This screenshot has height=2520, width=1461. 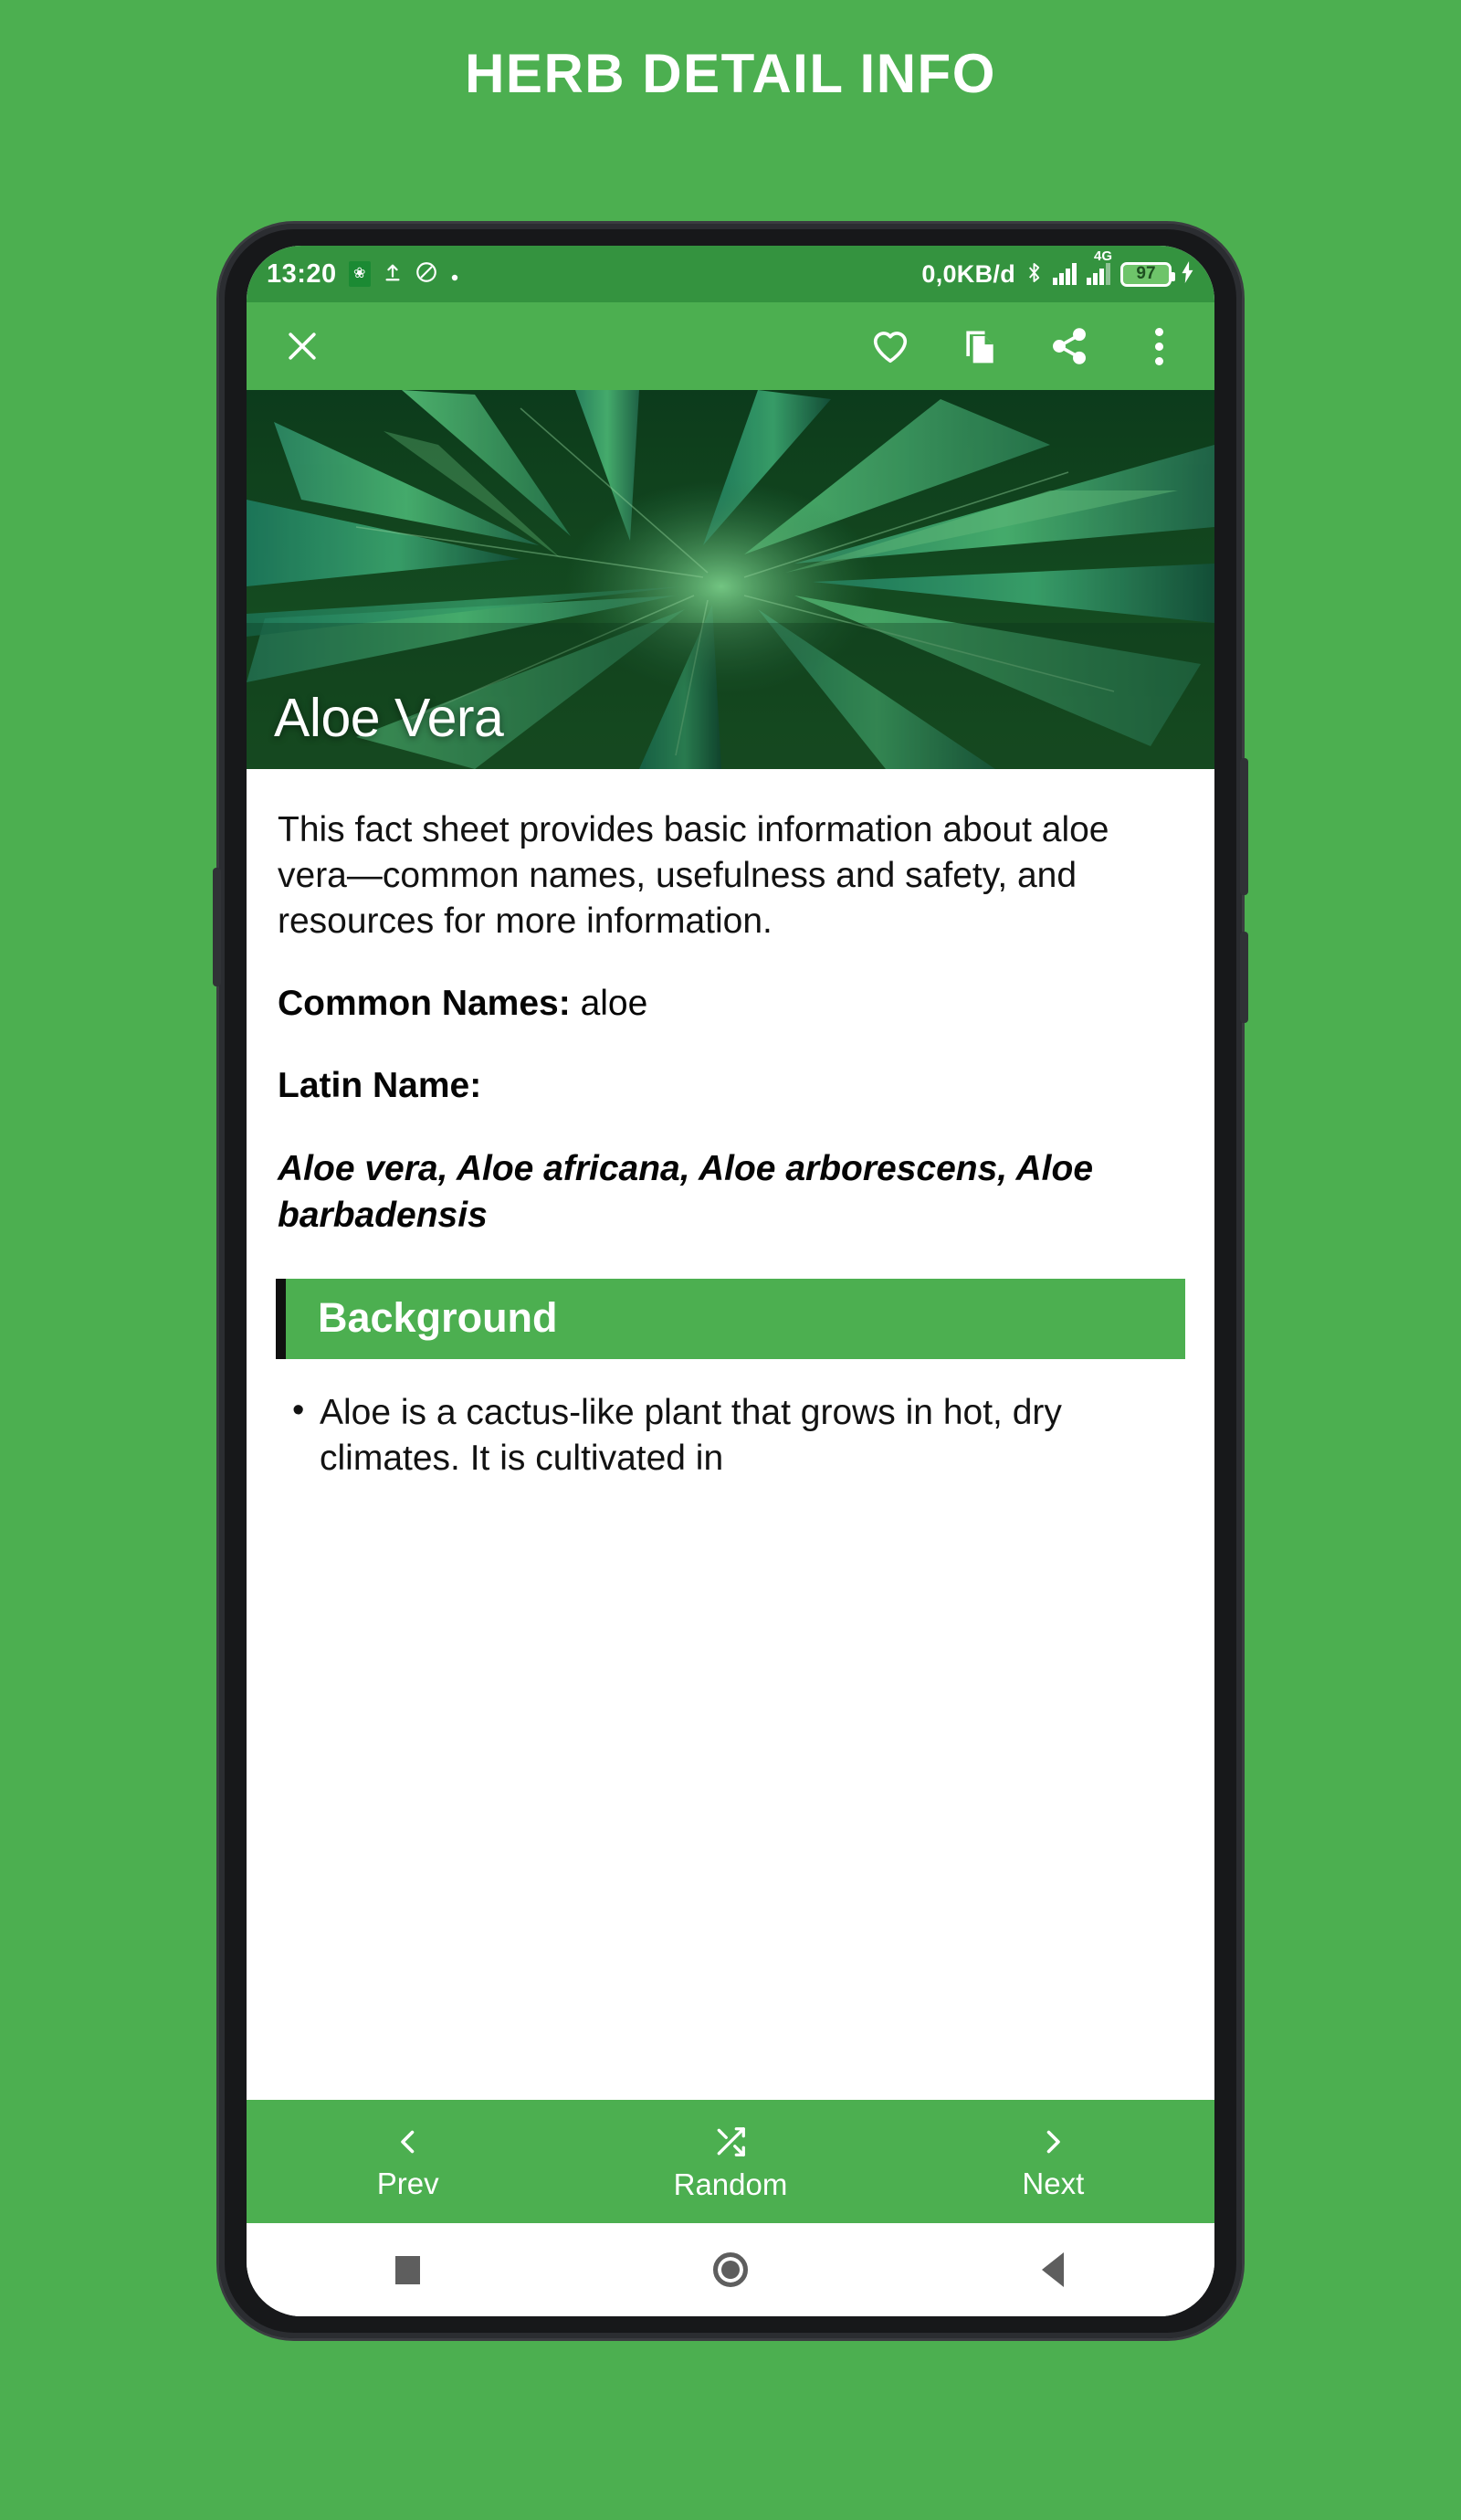 I want to click on circle-icon, so click(x=730, y=2269).